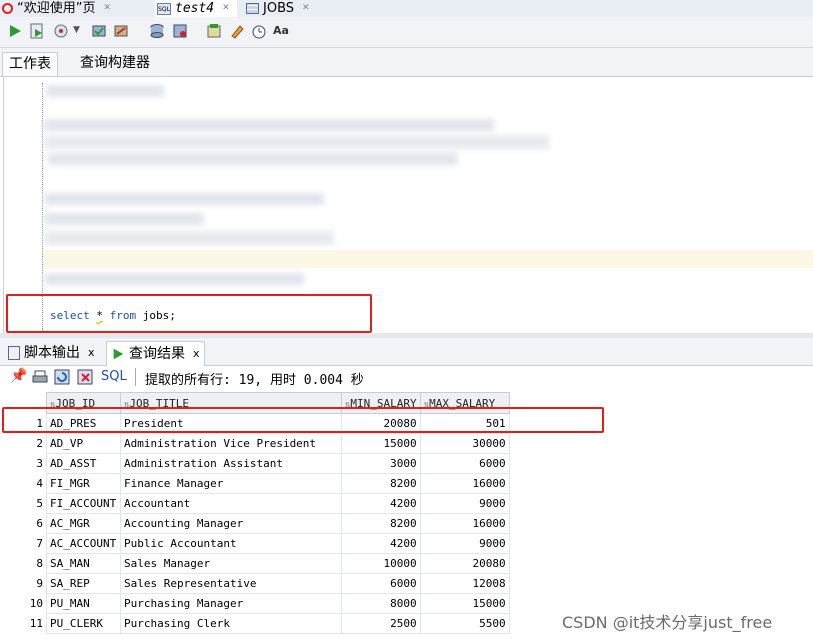 This screenshot has width=813, height=639. I want to click on spell-check-icon: Aa, so click(281, 30).